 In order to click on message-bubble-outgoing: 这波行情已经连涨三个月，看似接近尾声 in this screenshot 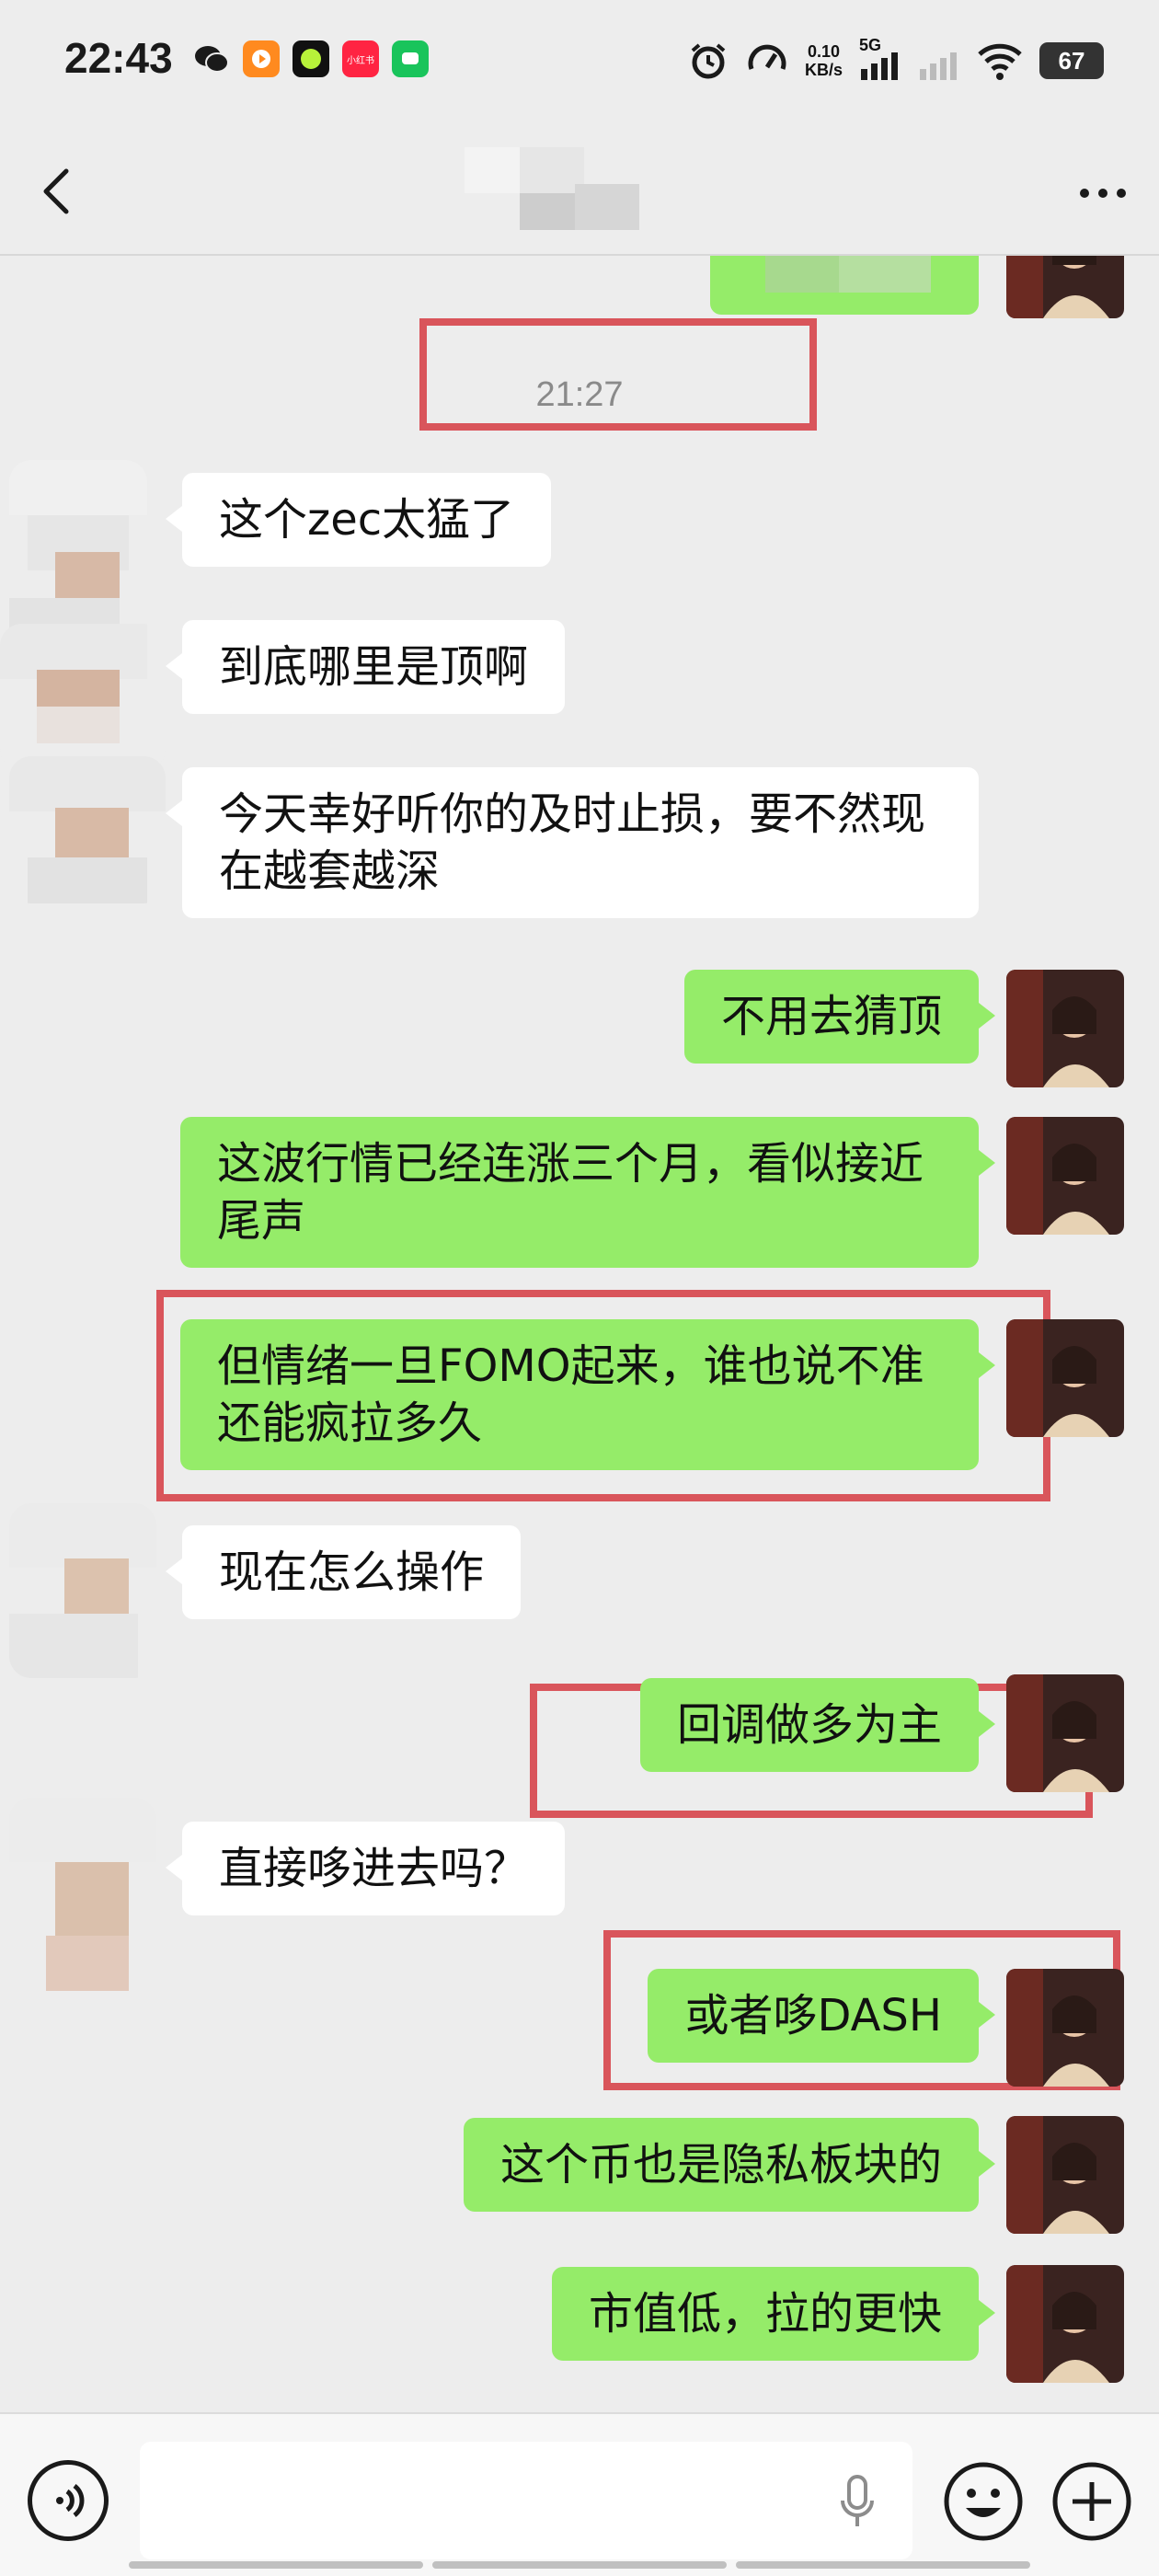, I will do `click(587, 1192)`.